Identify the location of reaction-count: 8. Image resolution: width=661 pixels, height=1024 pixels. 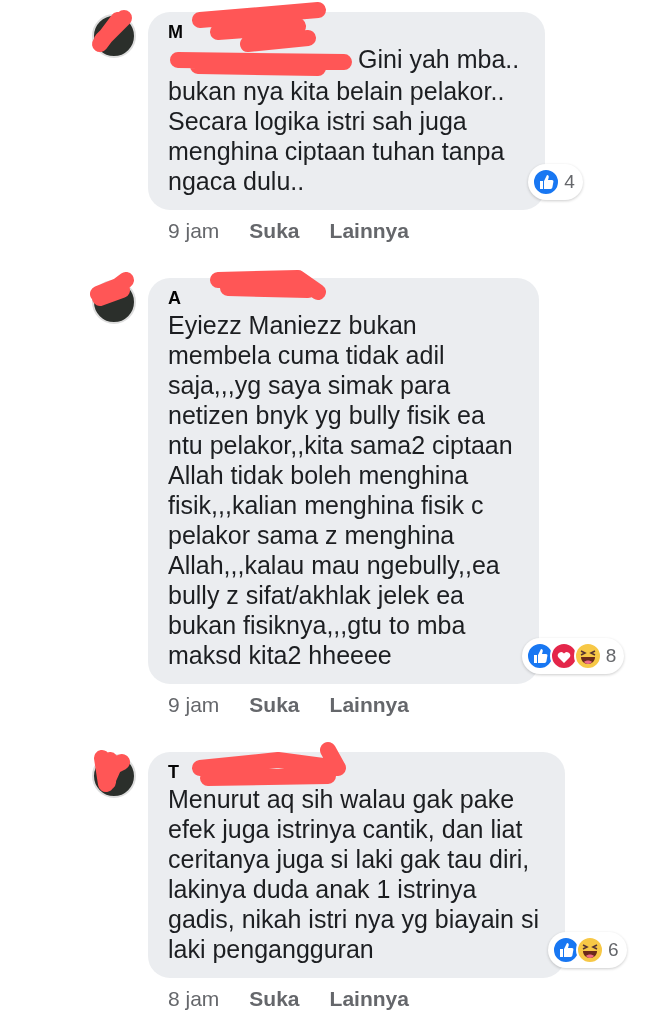
(611, 656).